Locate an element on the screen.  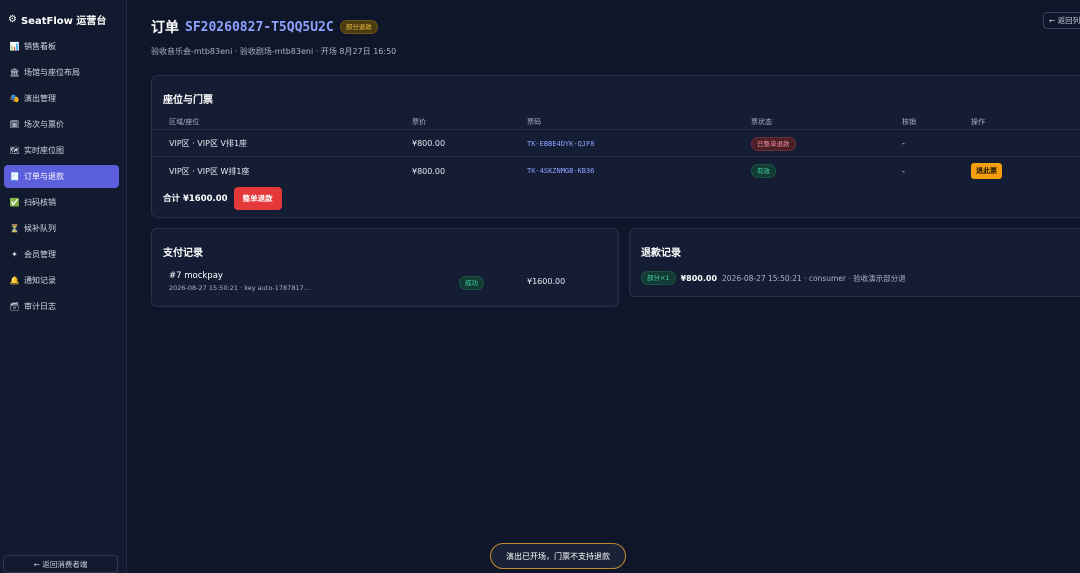
page-title: 订单 SF20260827-T5QQ5U2C 部分退款 is located at coordinates (264, 27).